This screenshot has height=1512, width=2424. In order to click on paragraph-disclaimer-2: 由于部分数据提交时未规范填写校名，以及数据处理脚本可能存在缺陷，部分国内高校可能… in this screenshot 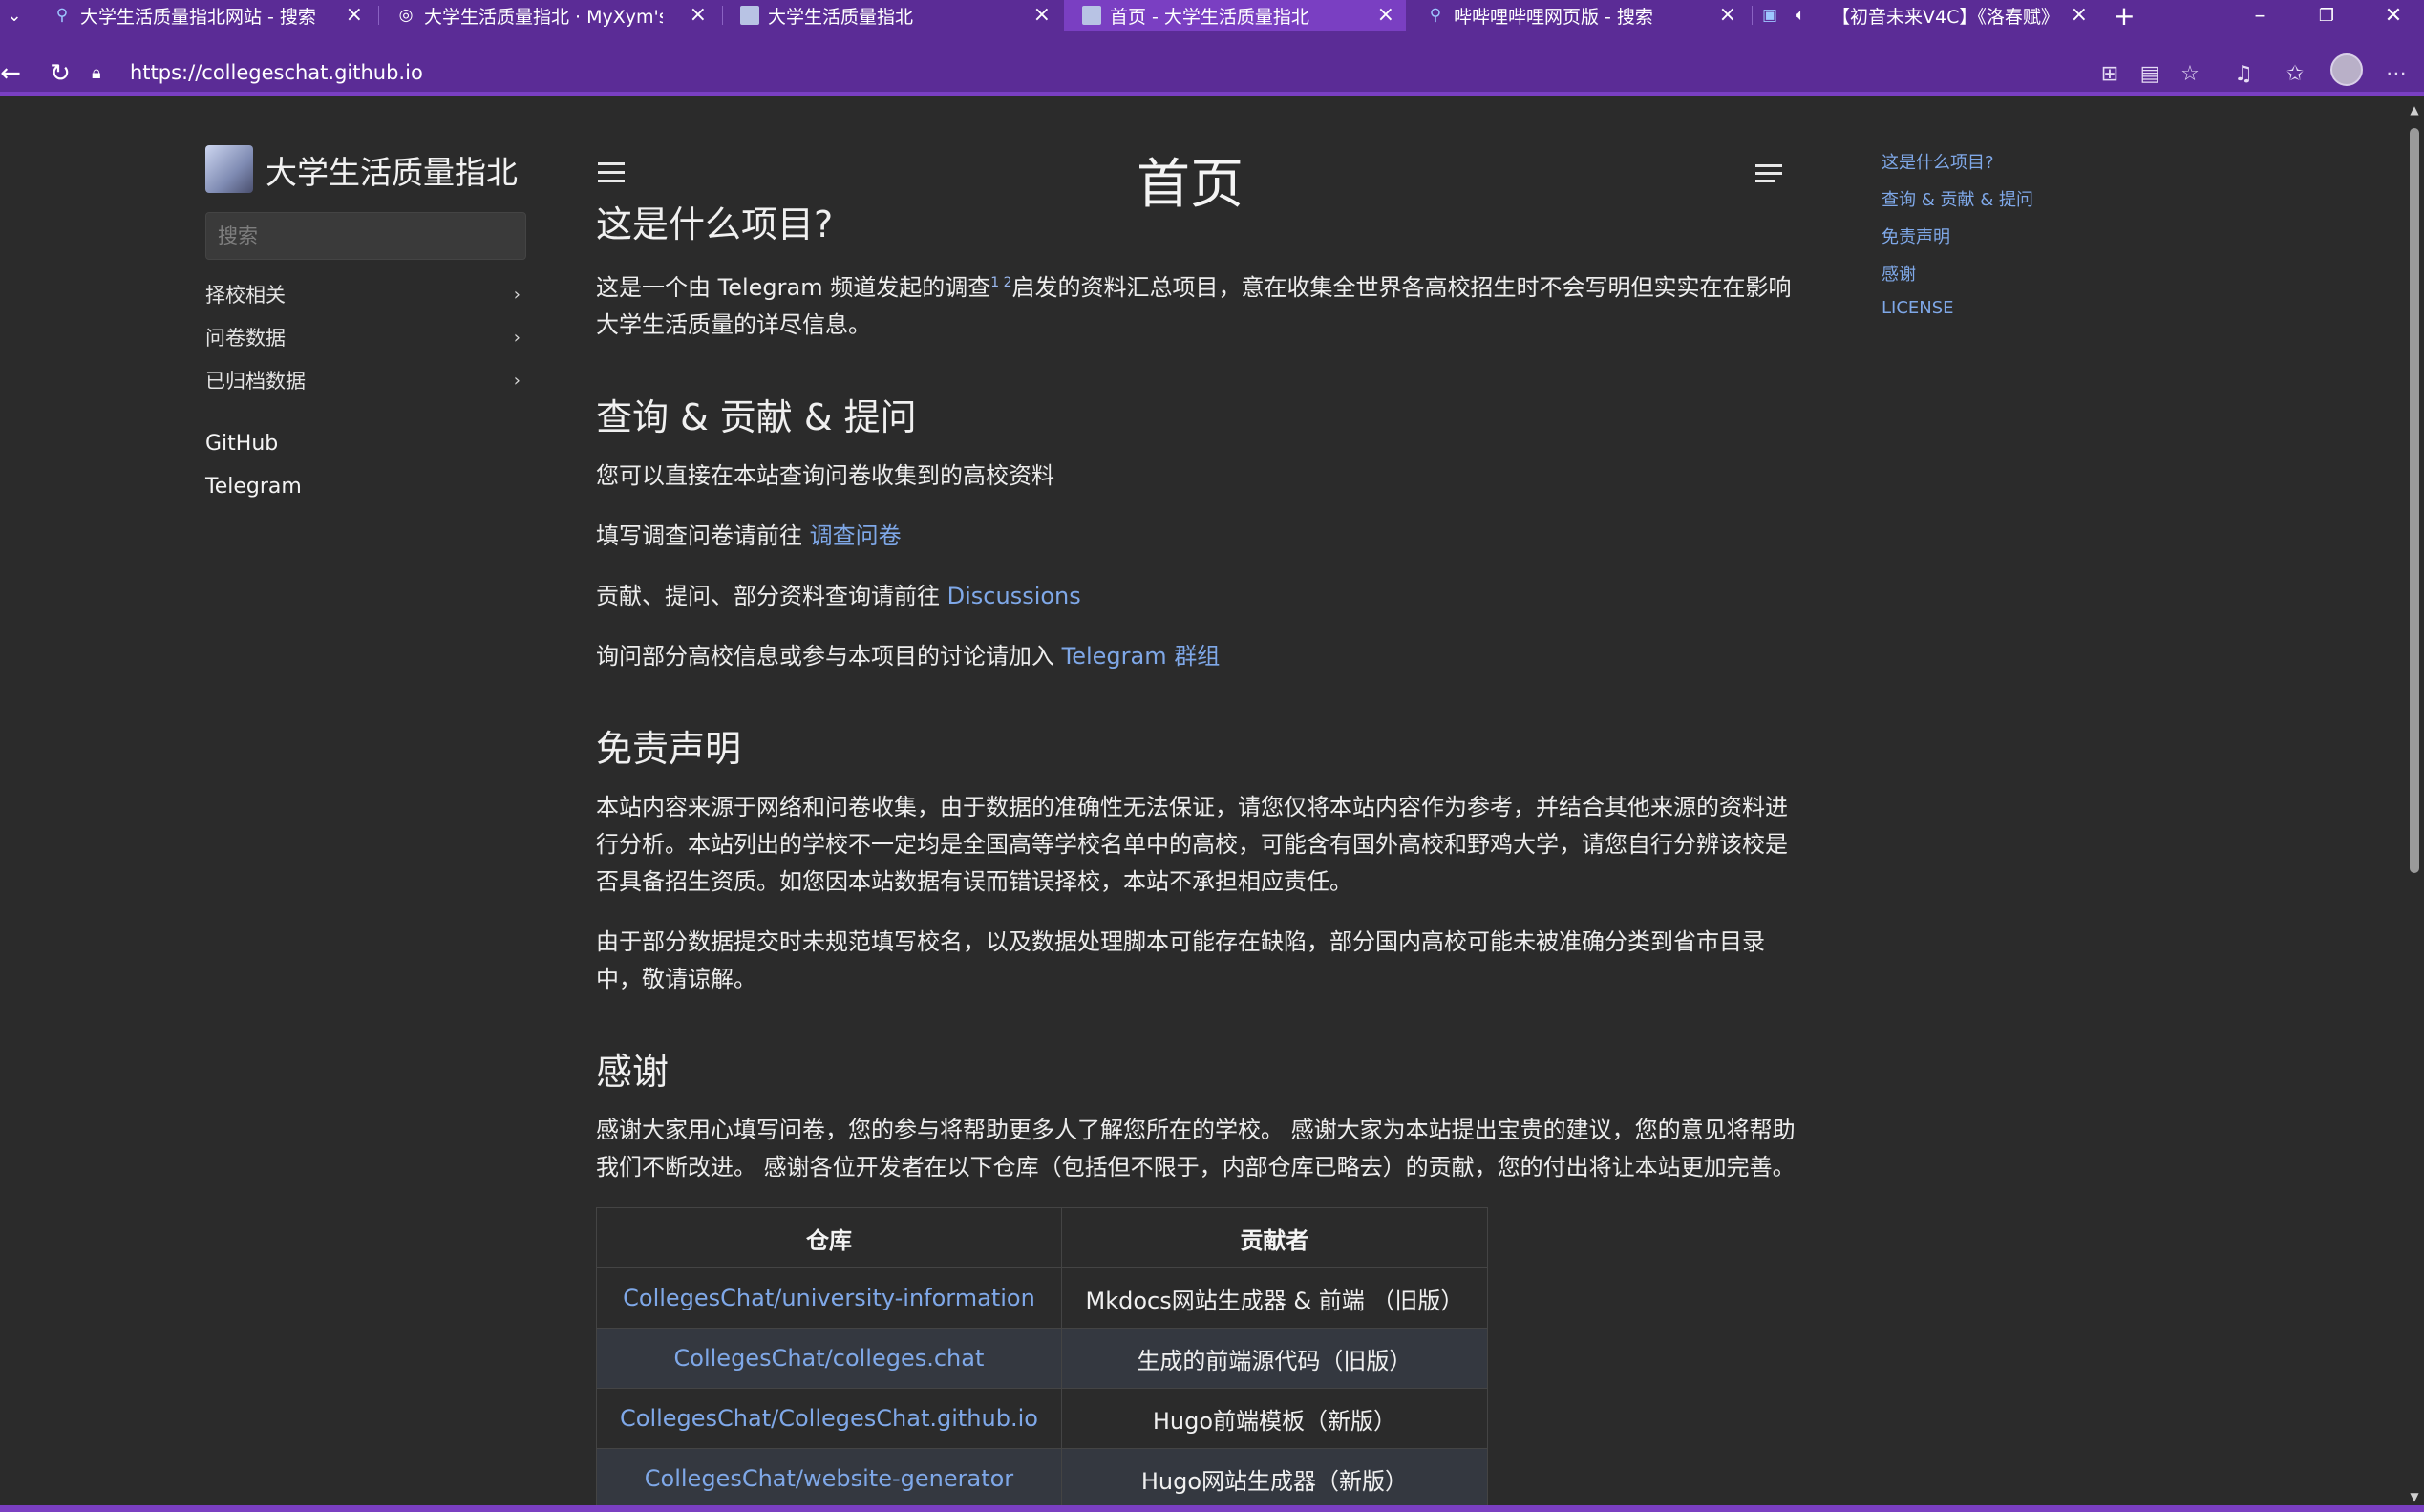, I will do `click(1181, 960)`.